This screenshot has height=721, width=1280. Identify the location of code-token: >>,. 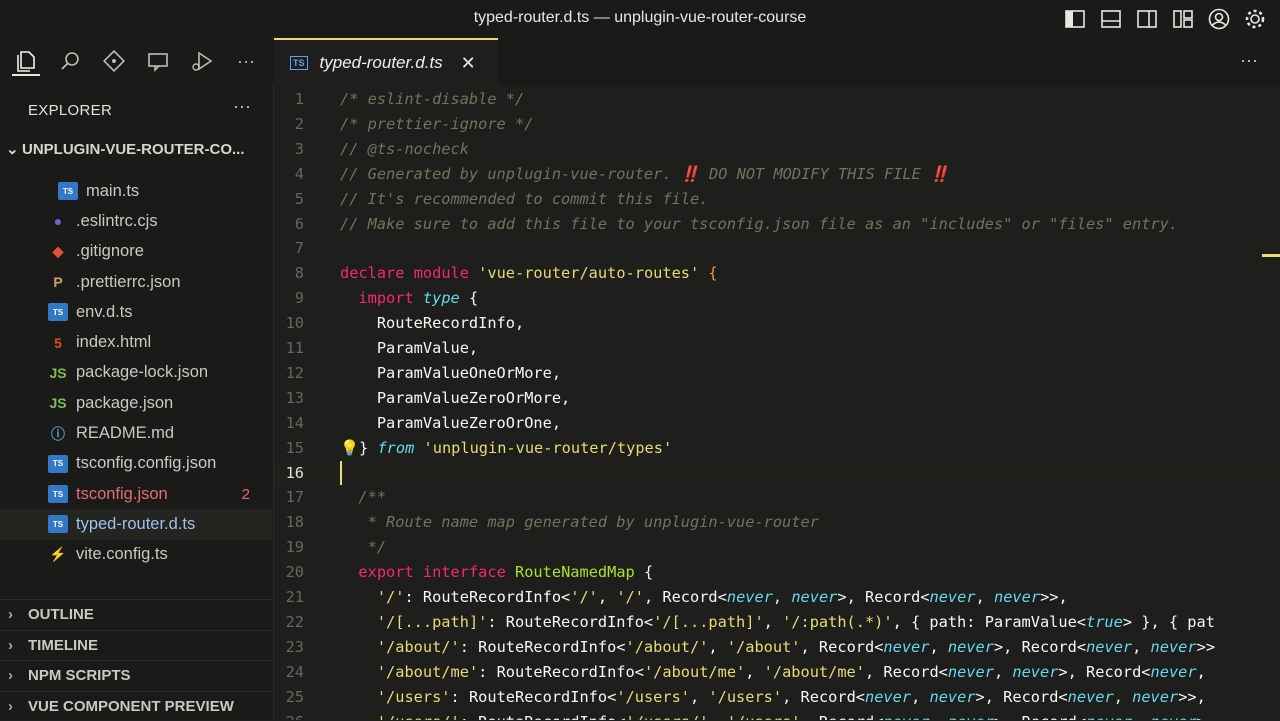
(1192, 697).